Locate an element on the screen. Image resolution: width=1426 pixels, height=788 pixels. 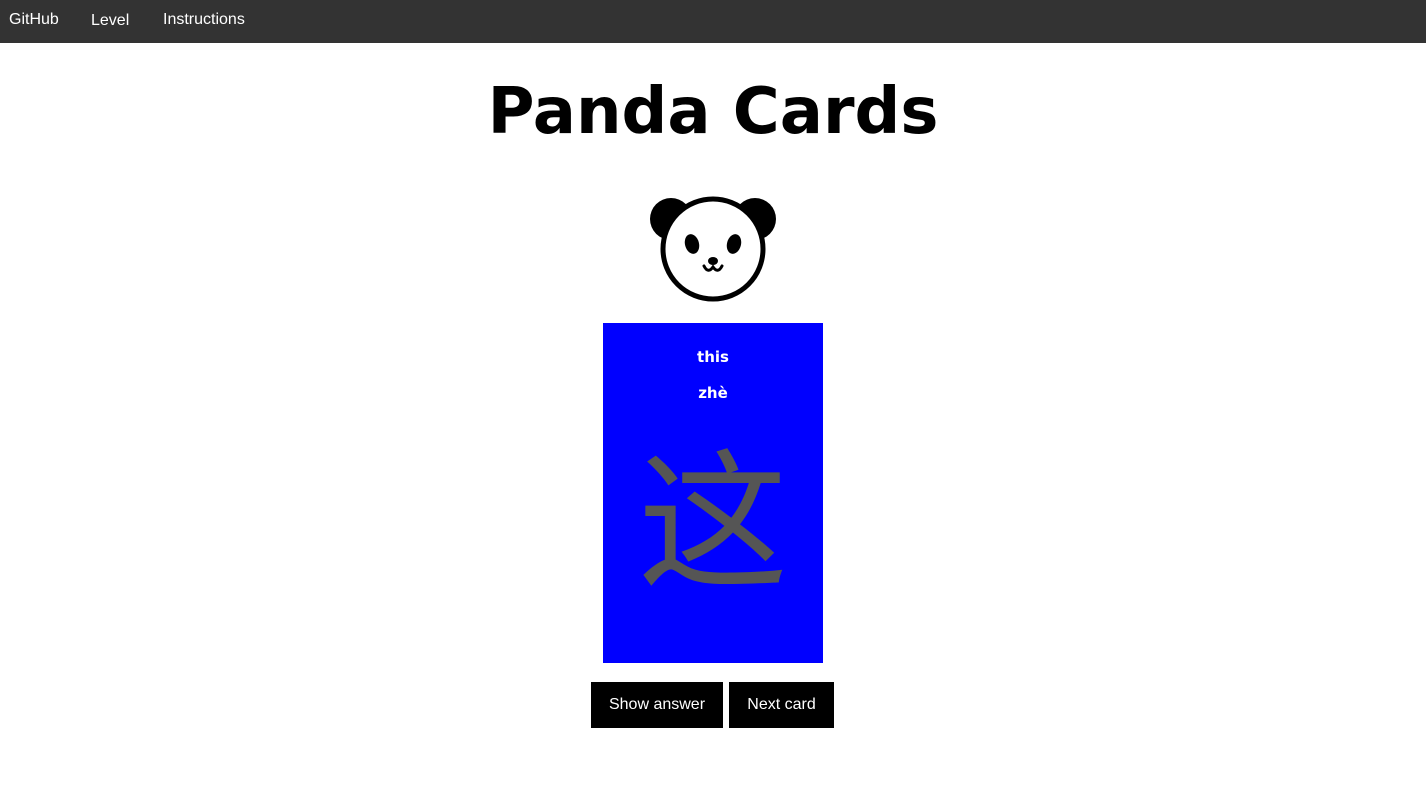
page-title: Panda Cards is located at coordinates (713, 112).